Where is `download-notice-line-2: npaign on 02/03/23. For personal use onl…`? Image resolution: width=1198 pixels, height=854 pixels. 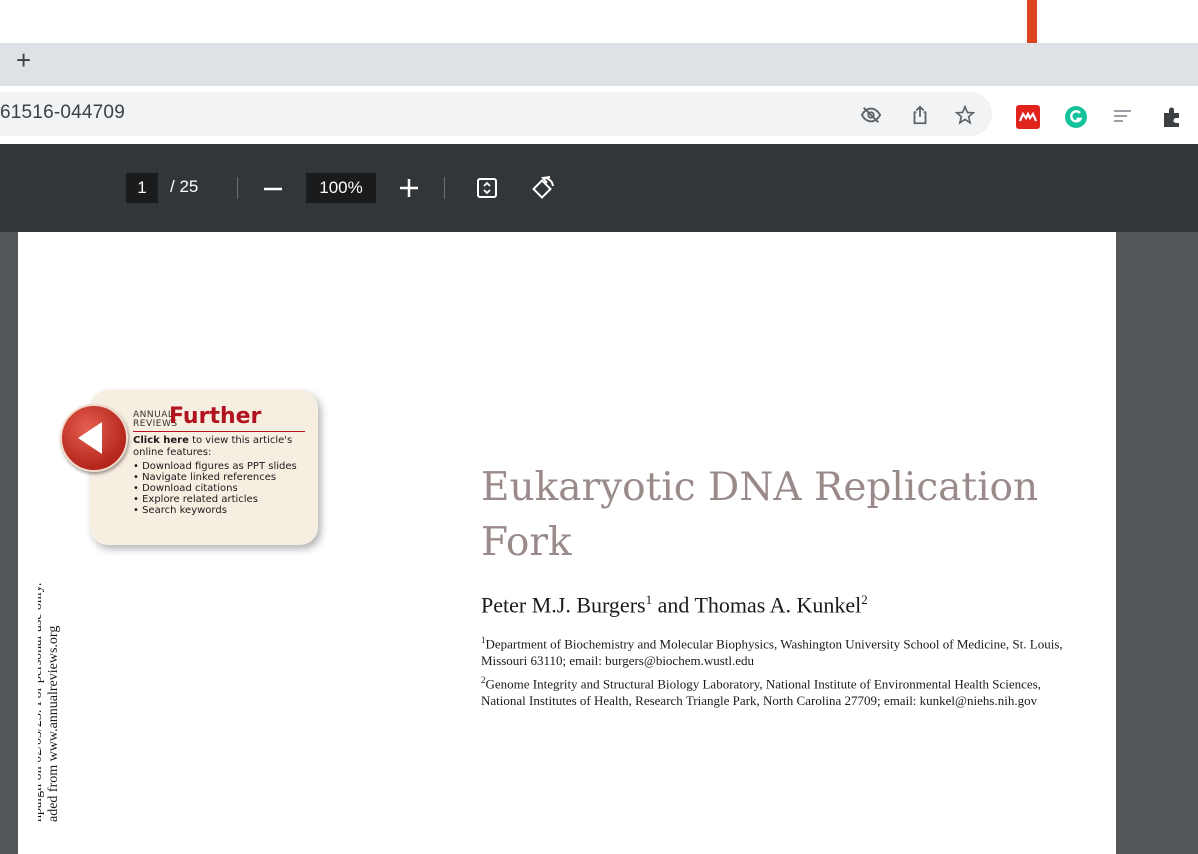
download-notice-line-2: npaign on 02/03/23. For personal use onl… is located at coordinates (41, 702).